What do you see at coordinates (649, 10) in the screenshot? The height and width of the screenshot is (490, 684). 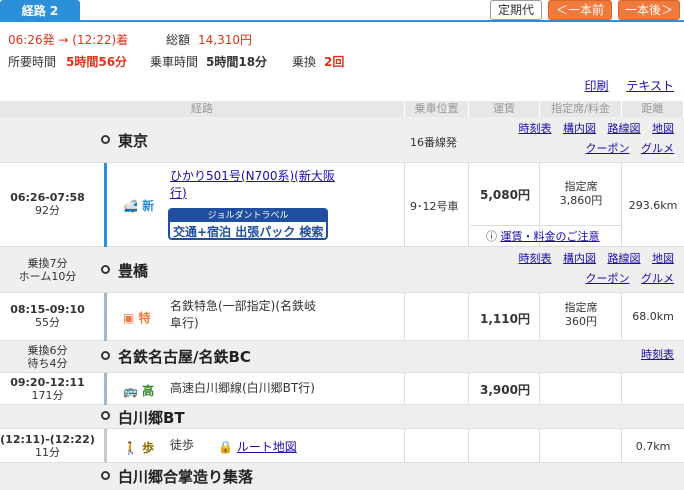 I see `next-button: 一本後＞` at bounding box center [649, 10].